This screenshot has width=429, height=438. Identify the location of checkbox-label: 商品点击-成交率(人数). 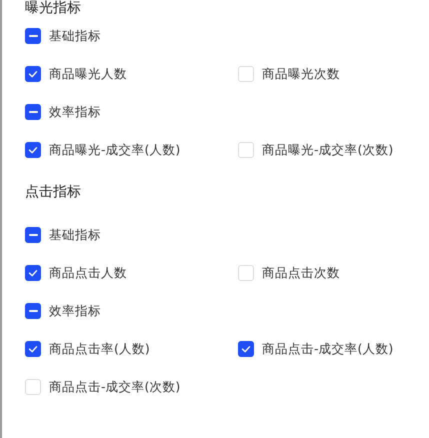
(328, 349).